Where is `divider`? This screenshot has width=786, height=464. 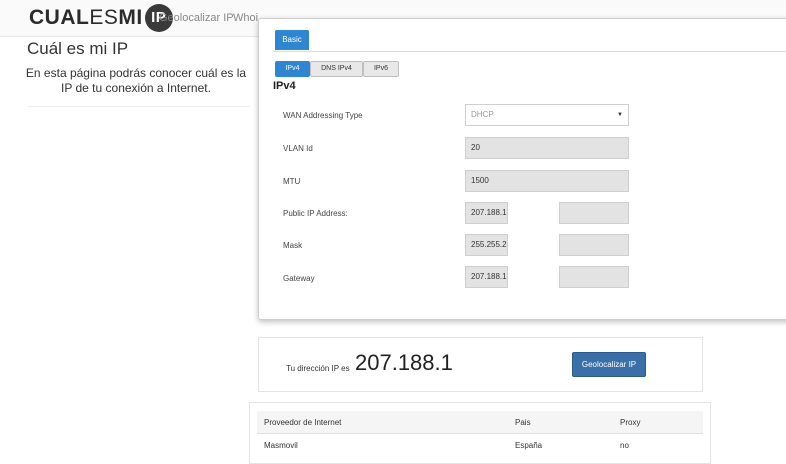
divider is located at coordinates (139, 106).